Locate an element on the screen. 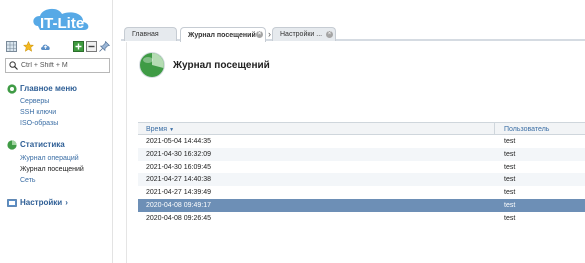 The height and width of the screenshot is (263, 585). table-row: 2021-04-27 14:40:38 test is located at coordinates (361, 180).